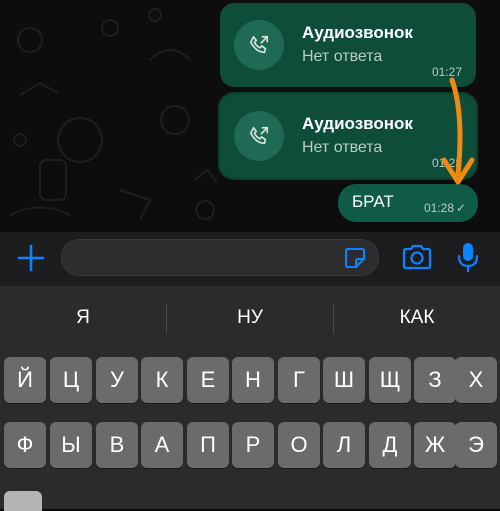 The height and width of the screenshot is (511, 500). I want to click on suggestion-item: КАК, so click(417, 318).